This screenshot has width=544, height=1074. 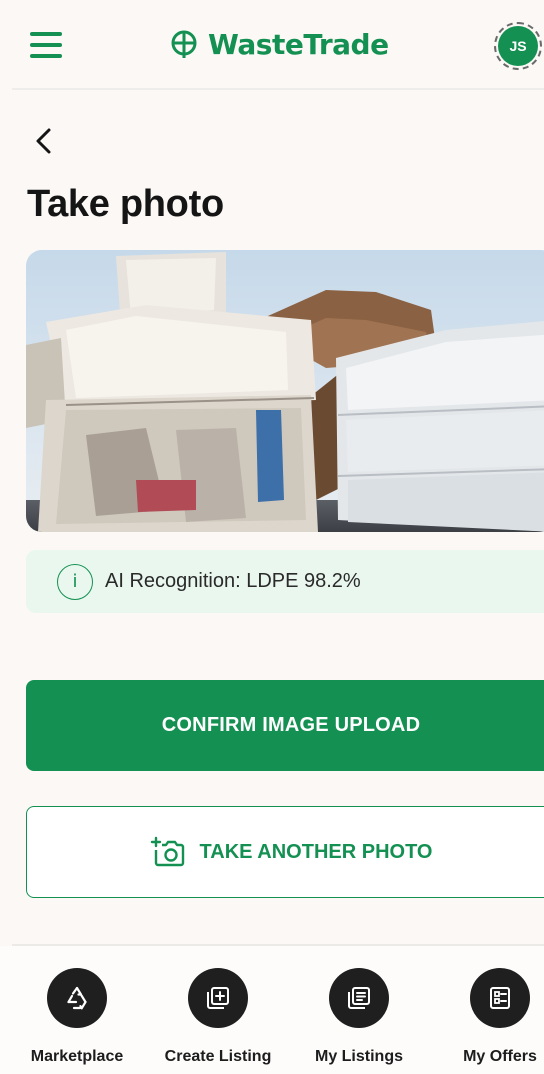 I want to click on ai-recognition-banner: i AI Recognition: LDPE 98.2%, so click(x=285, y=581).